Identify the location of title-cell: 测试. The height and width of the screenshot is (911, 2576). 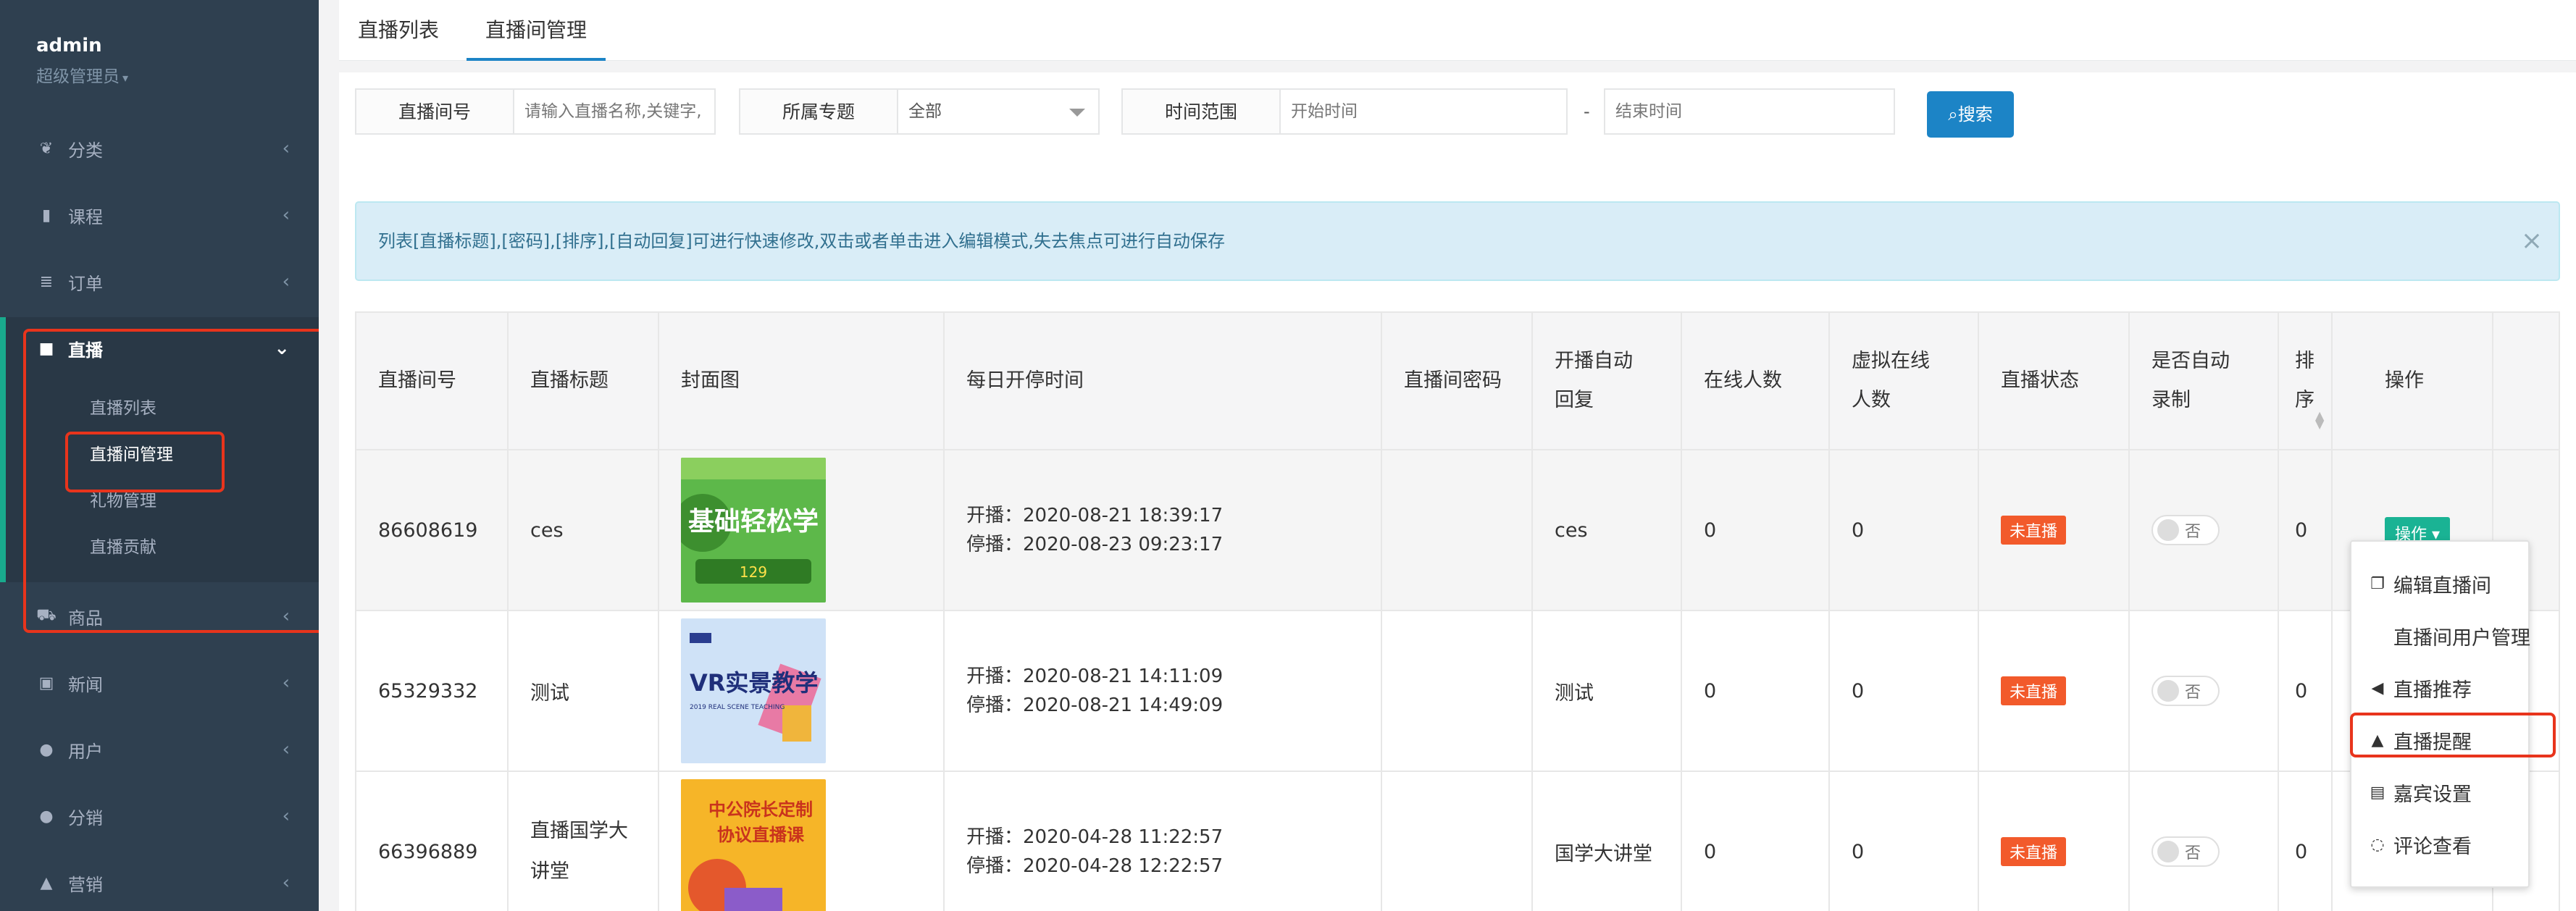
(584, 691).